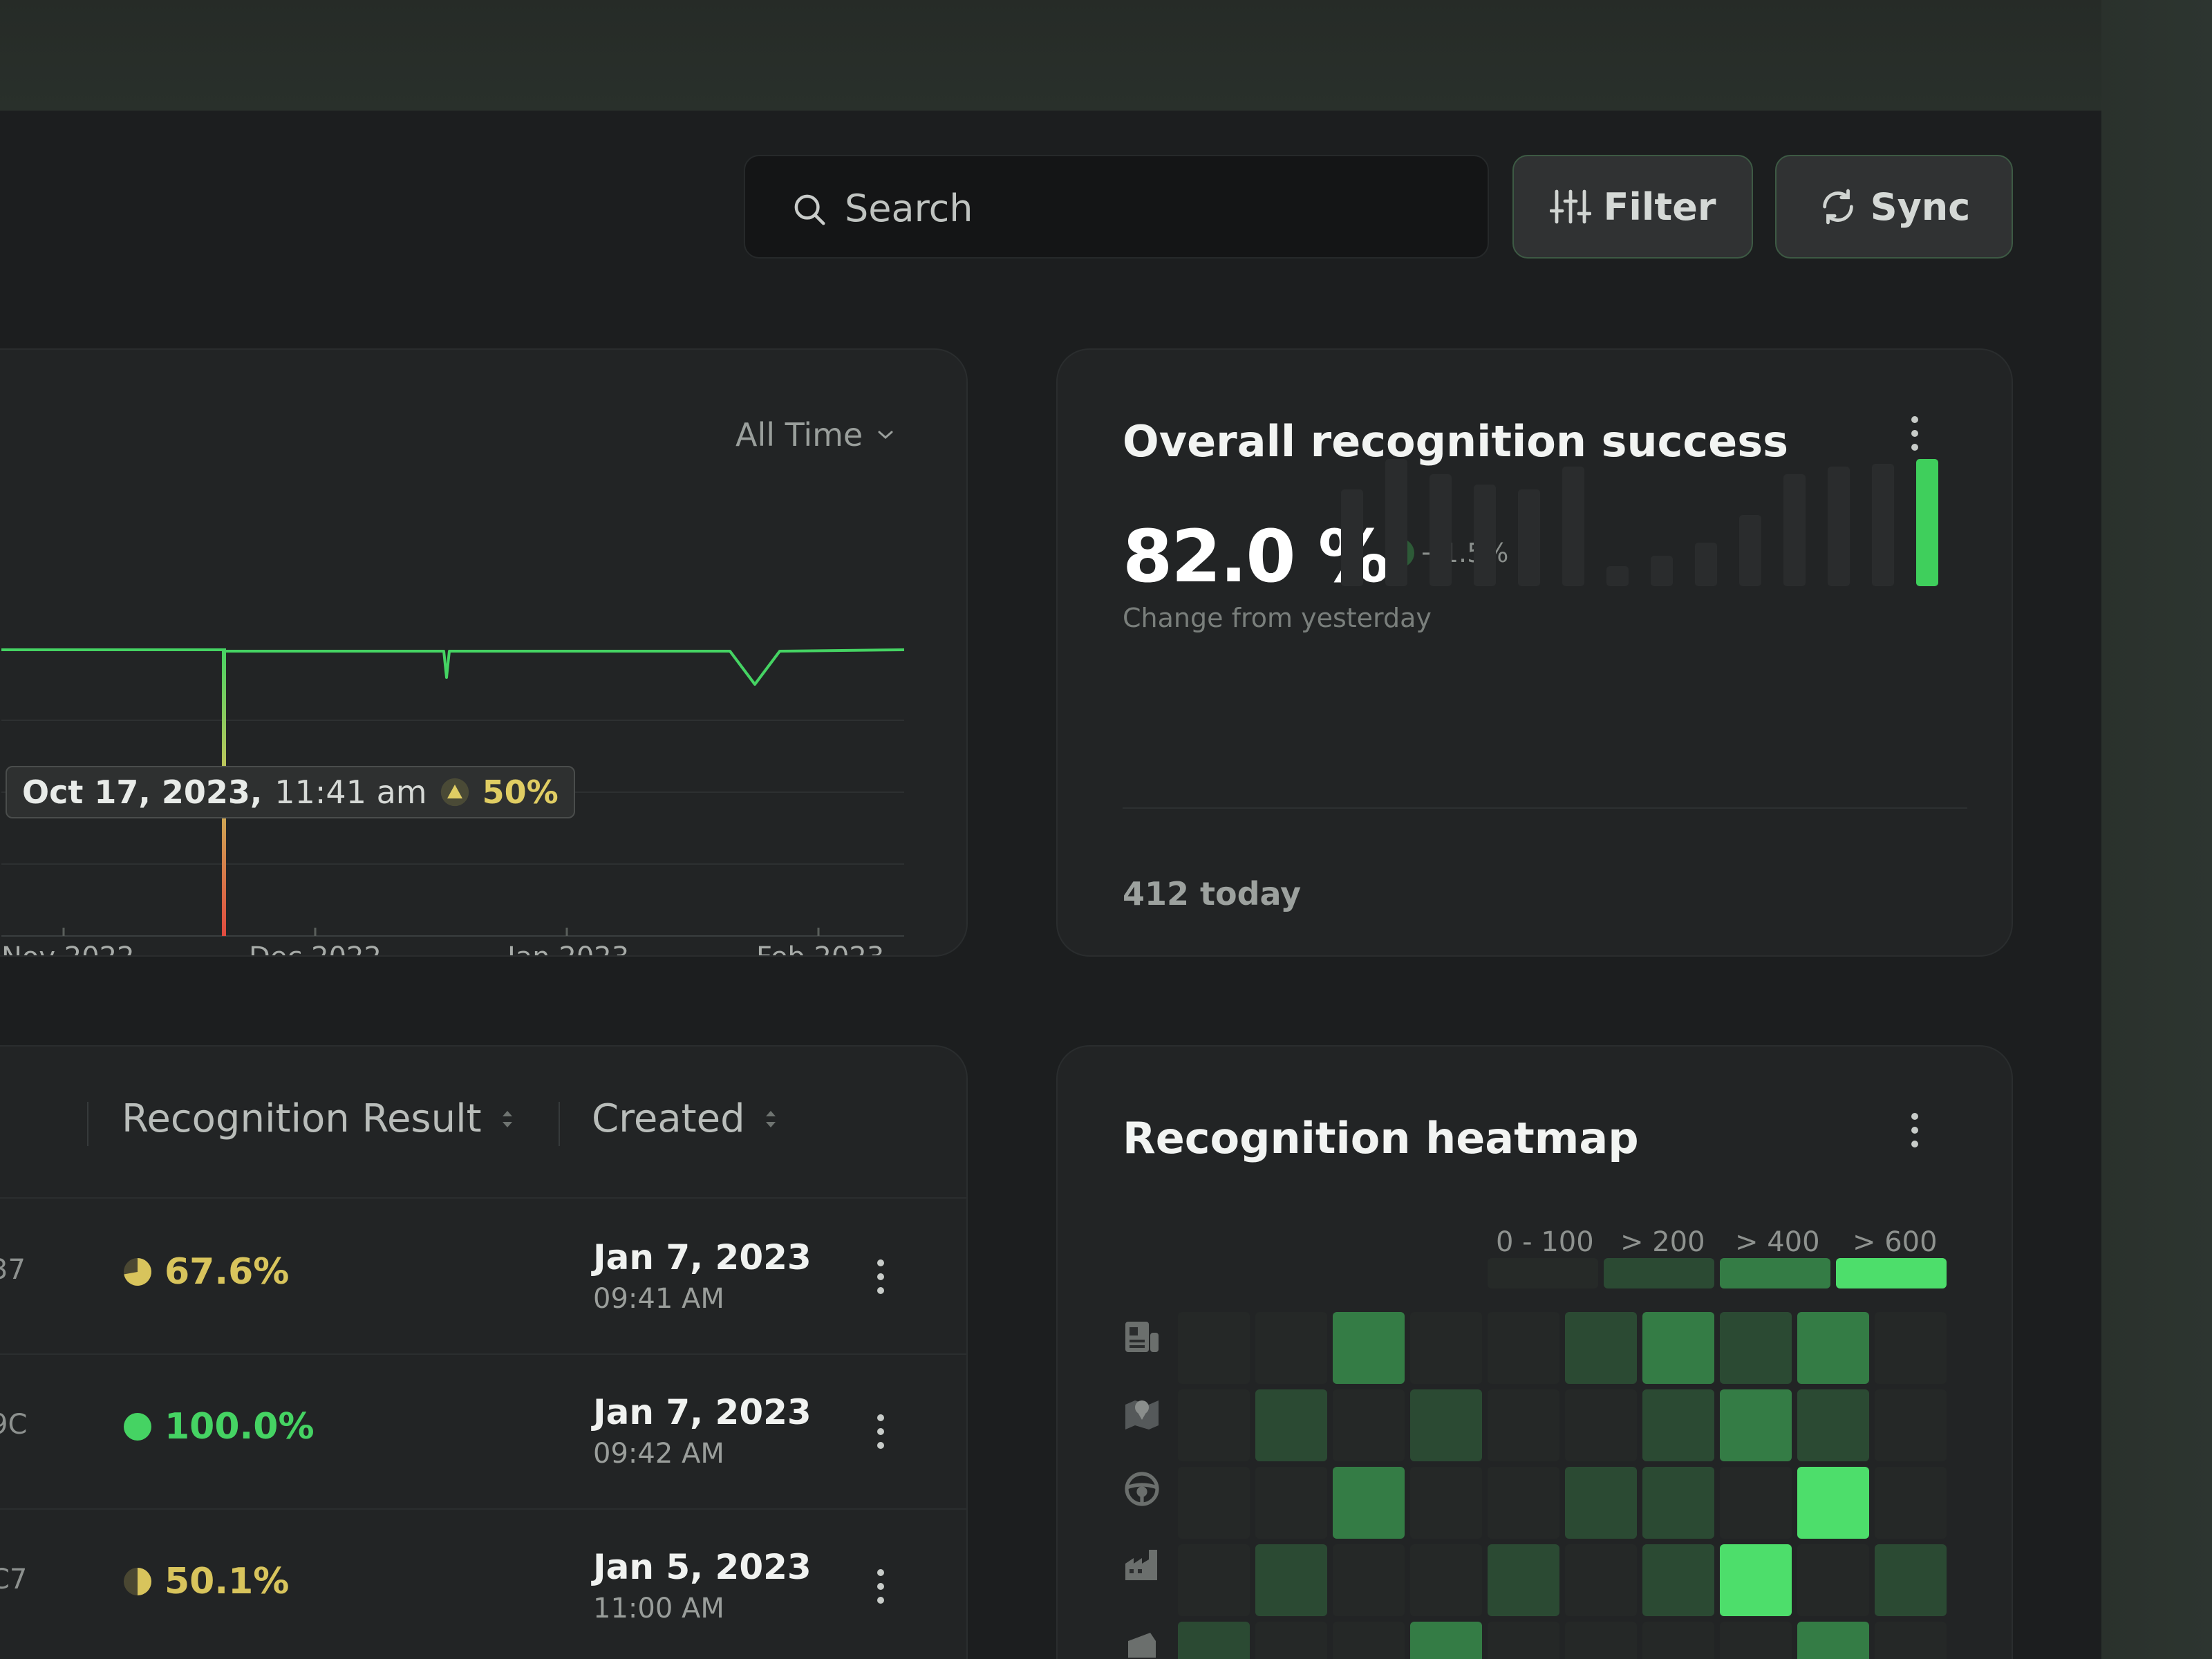  What do you see at coordinates (1148, 208) in the screenshot?
I see `search-input` at bounding box center [1148, 208].